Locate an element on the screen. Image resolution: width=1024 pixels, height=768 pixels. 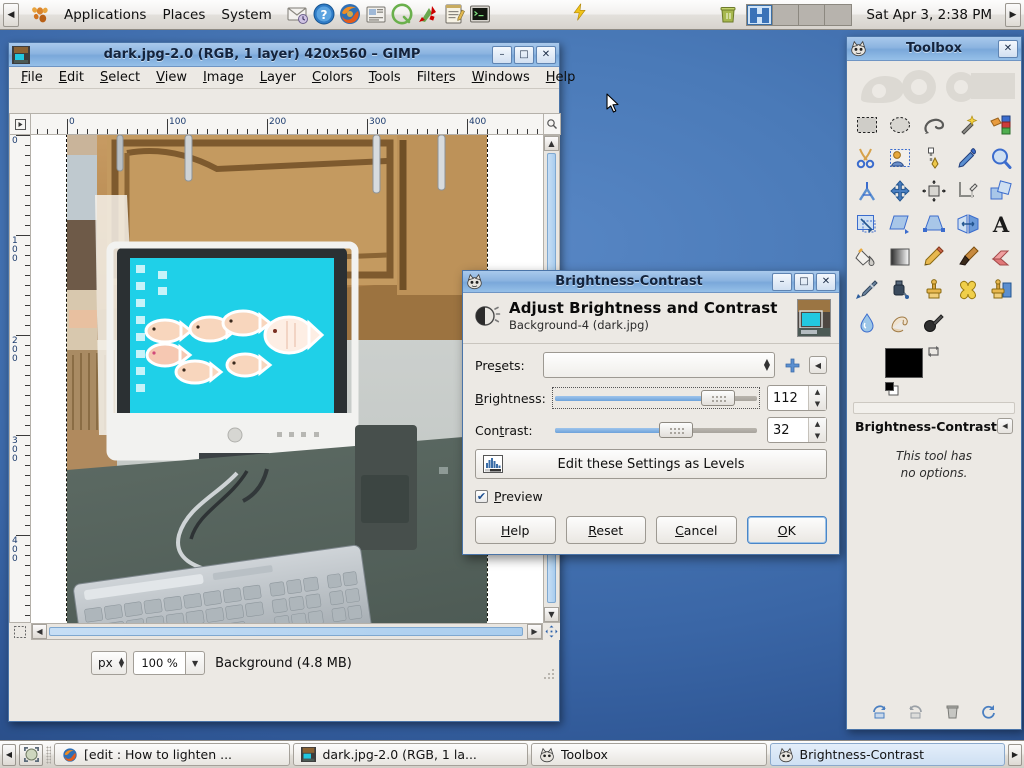
show-desktop-icon is located at coordinates (31, 754).